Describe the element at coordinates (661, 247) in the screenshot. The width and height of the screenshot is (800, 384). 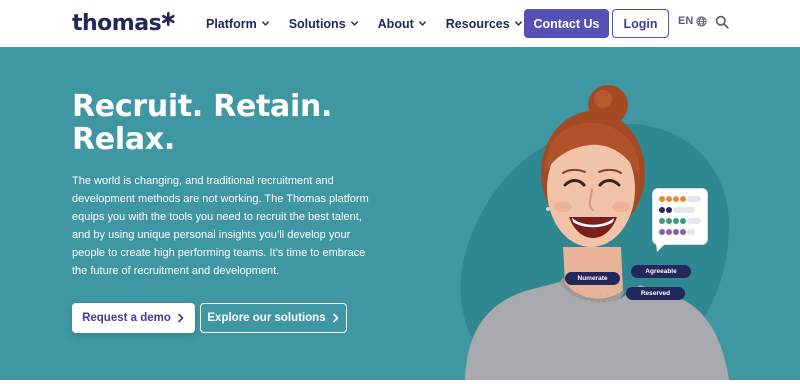
I see `bubble-tail` at that location.